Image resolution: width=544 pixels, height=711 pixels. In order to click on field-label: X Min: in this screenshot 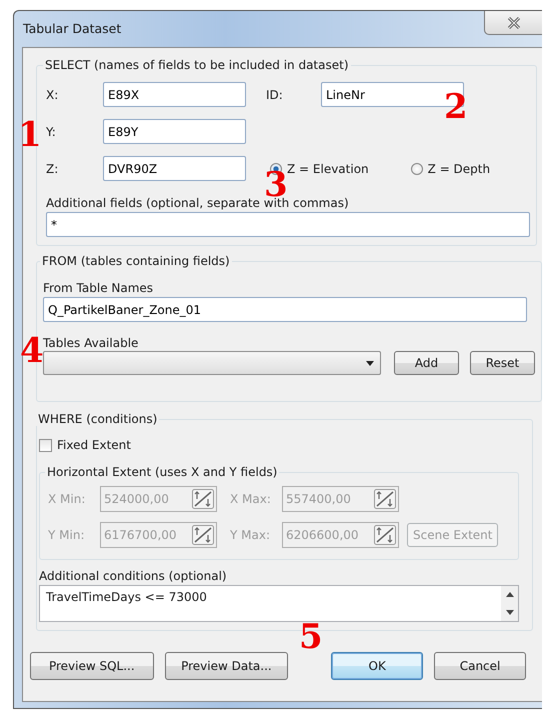, I will do `click(67, 499)`.